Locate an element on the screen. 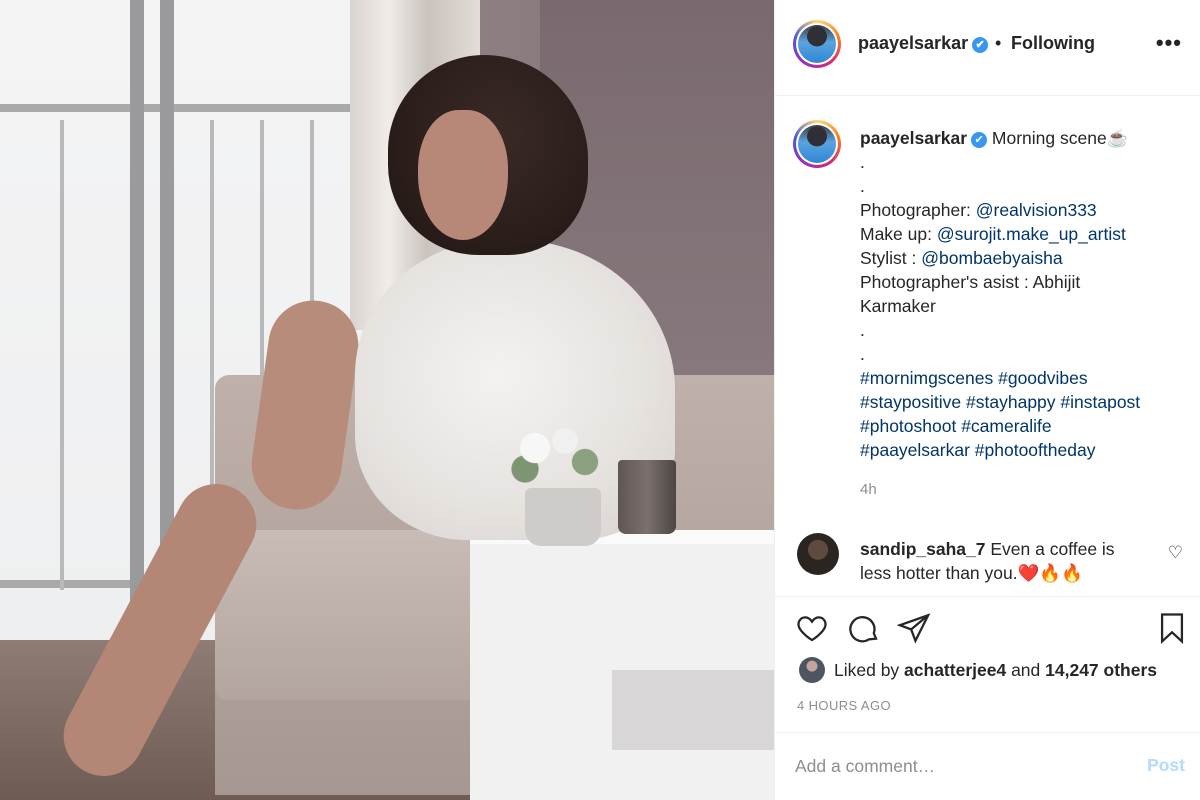 The height and width of the screenshot is (800, 1200). likes-text: Liked by achatterjee4 and 14,247 others is located at coordinates (995, 670).